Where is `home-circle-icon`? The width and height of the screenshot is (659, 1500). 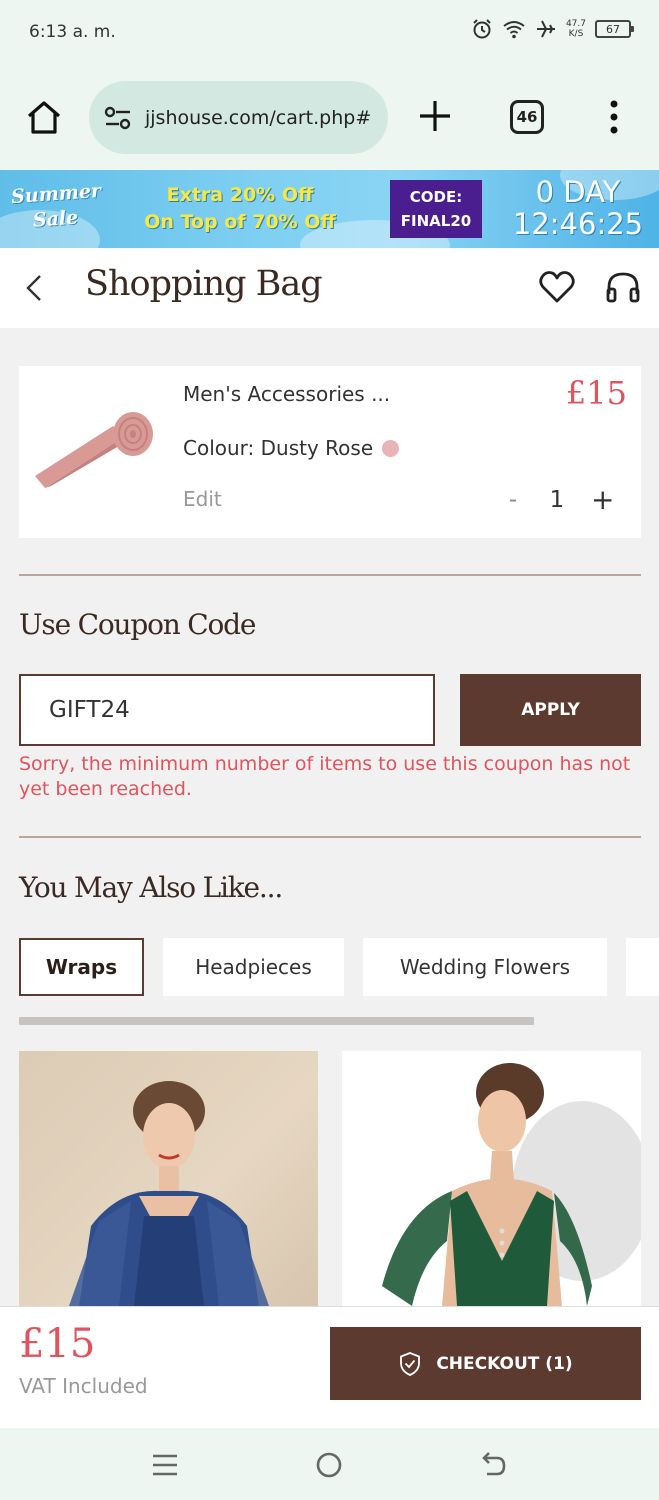
home-circle-icon is located at coordinates (329, 1465).